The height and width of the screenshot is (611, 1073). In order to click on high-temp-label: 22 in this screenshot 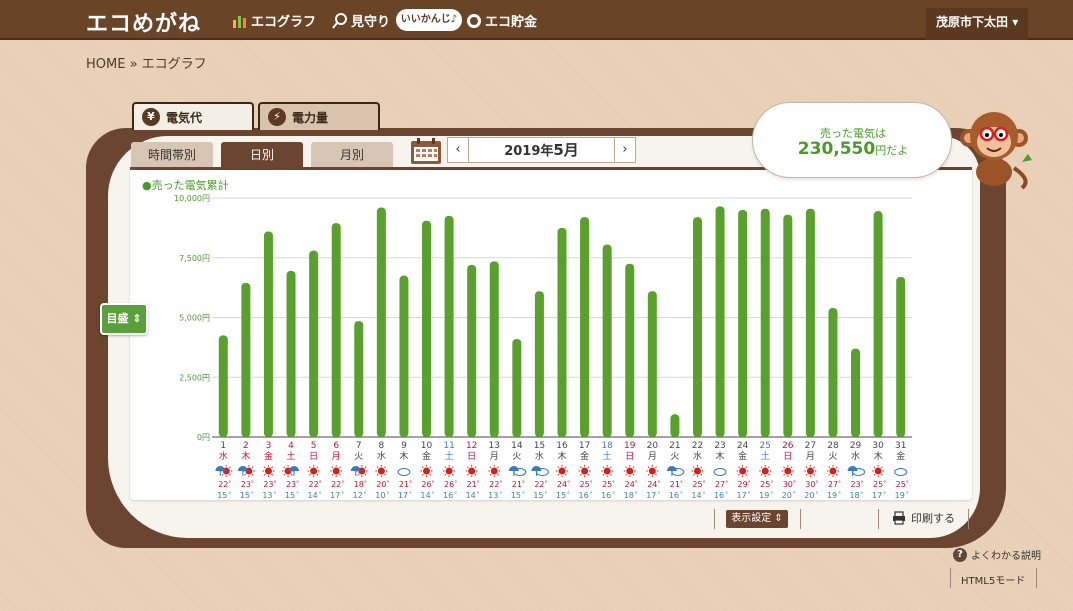, I will do `click(314, 484)`.